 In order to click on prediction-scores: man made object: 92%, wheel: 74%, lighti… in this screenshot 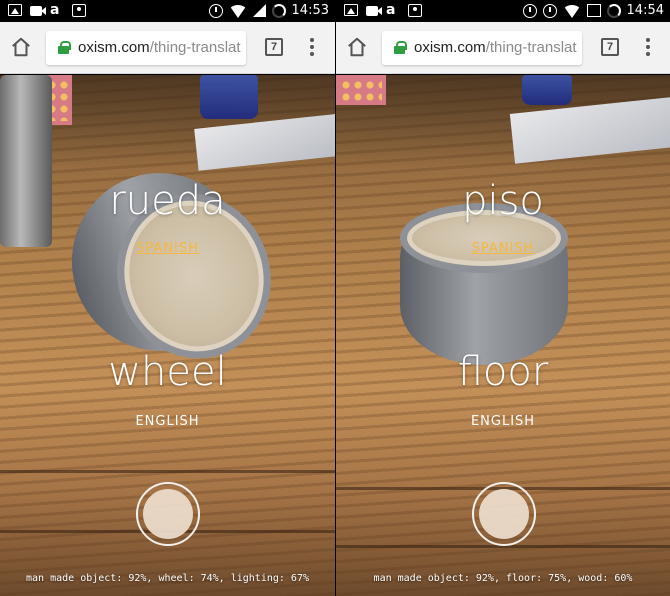, I will do `click(167, 578)`.